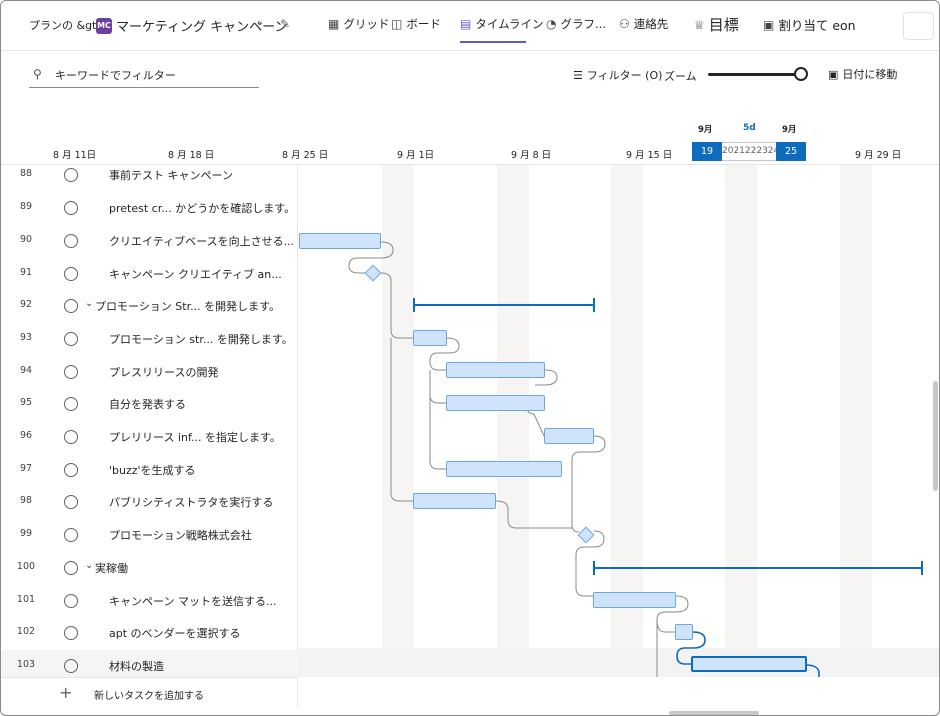 The height and width of the screenshot is (716, 940). What do you see at coordinates (26, 239) in the screenshot?
I see `task-number: 90` at bounding box center [26, 239].